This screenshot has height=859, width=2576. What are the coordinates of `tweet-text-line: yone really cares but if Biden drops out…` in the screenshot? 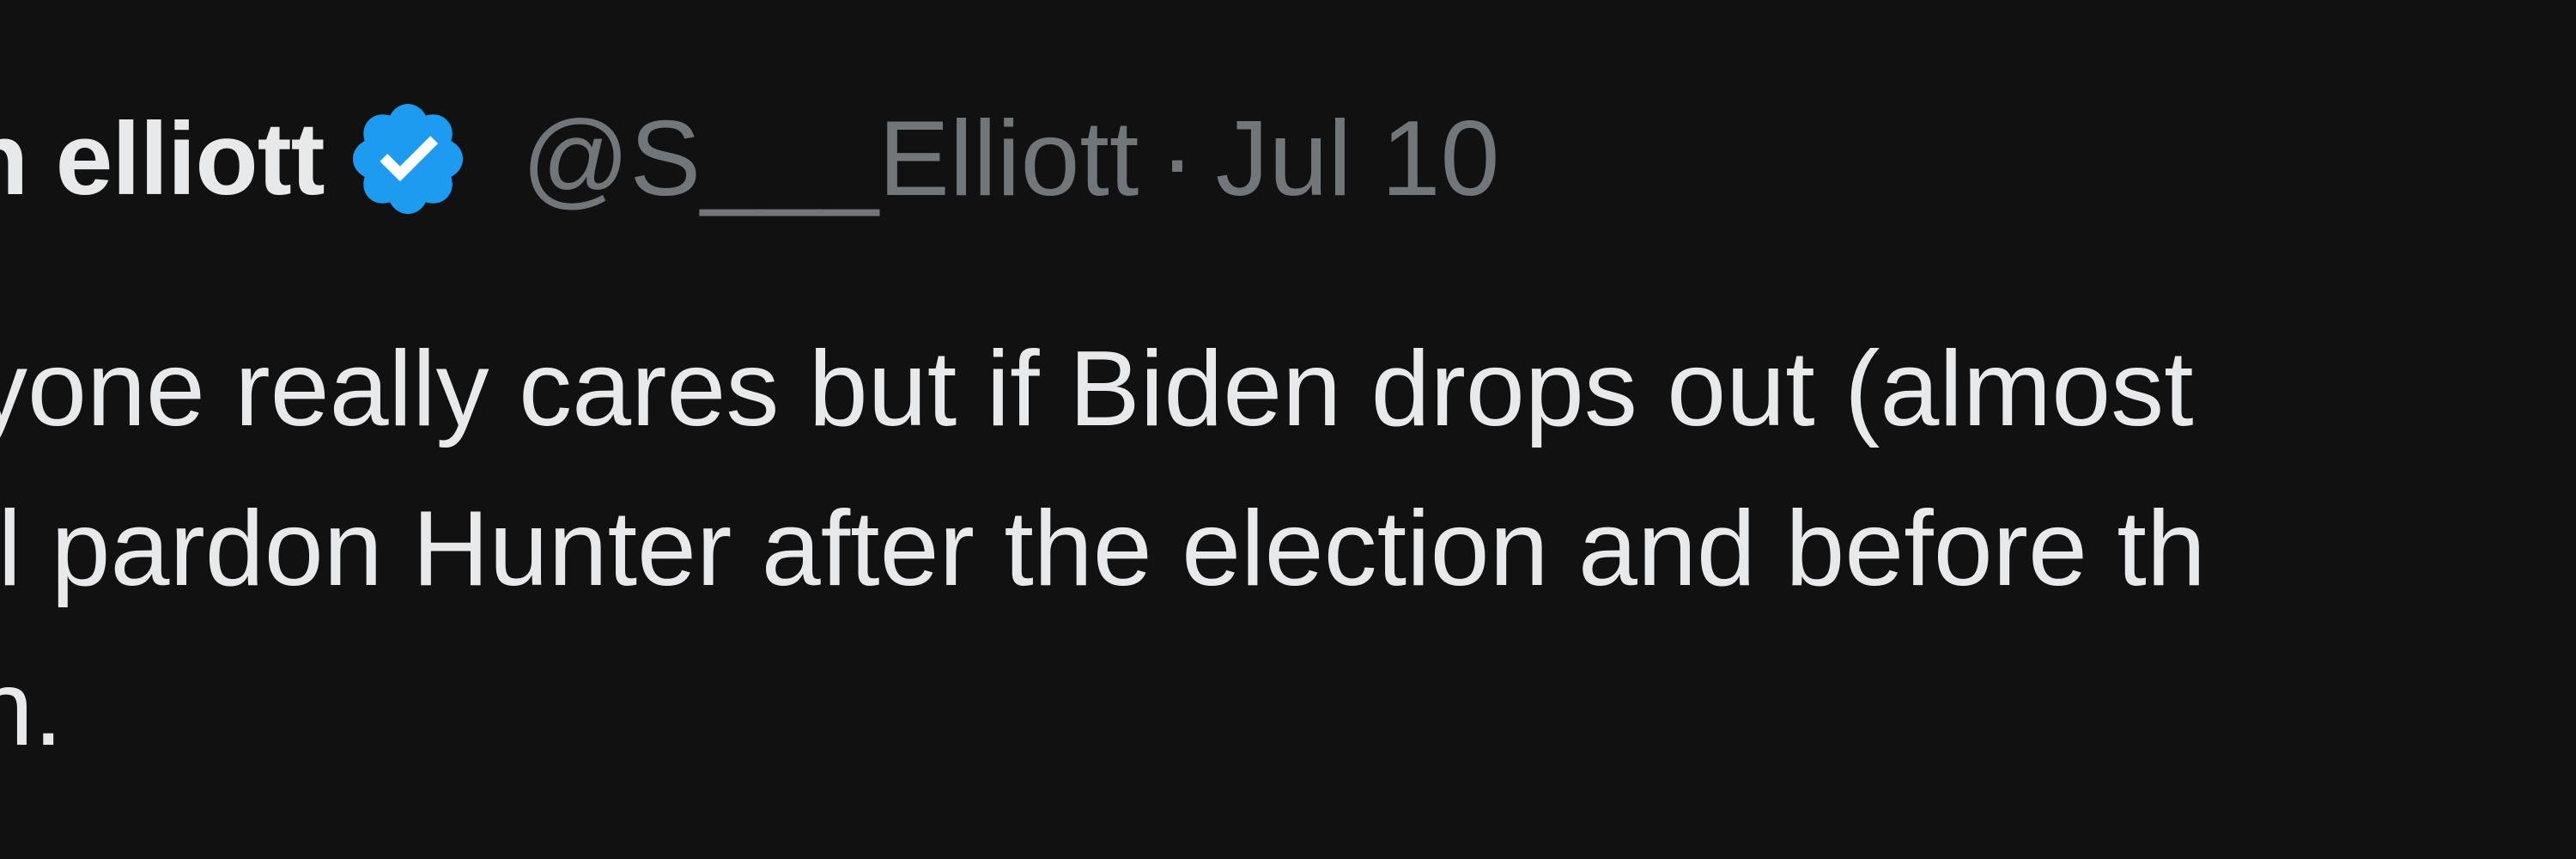 It's located at (1097, 389).